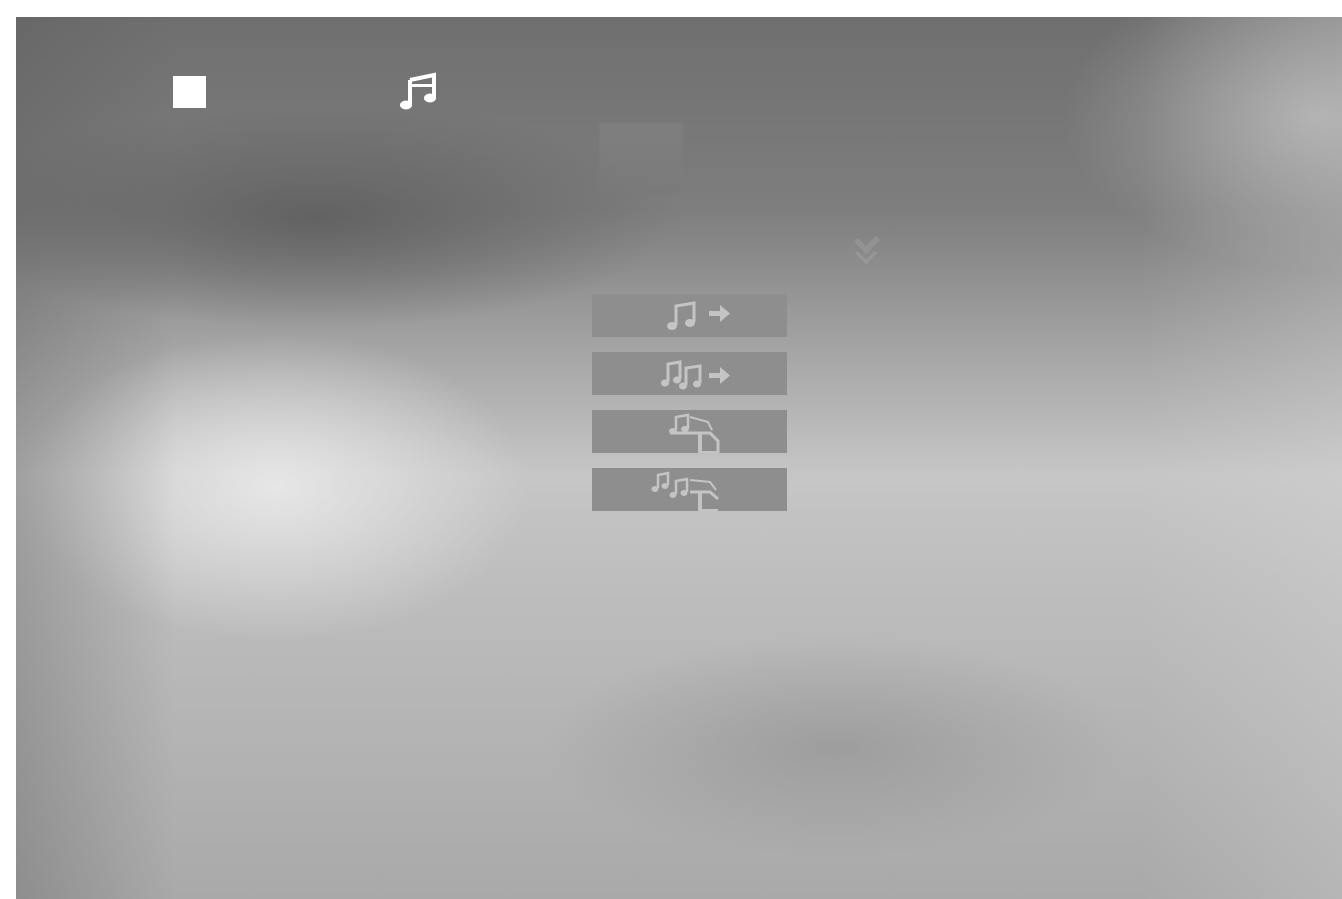 Image resolution: width=1342 pixels, height=899 pixels. I want to click on stop-square-icon, so click(189, 92).